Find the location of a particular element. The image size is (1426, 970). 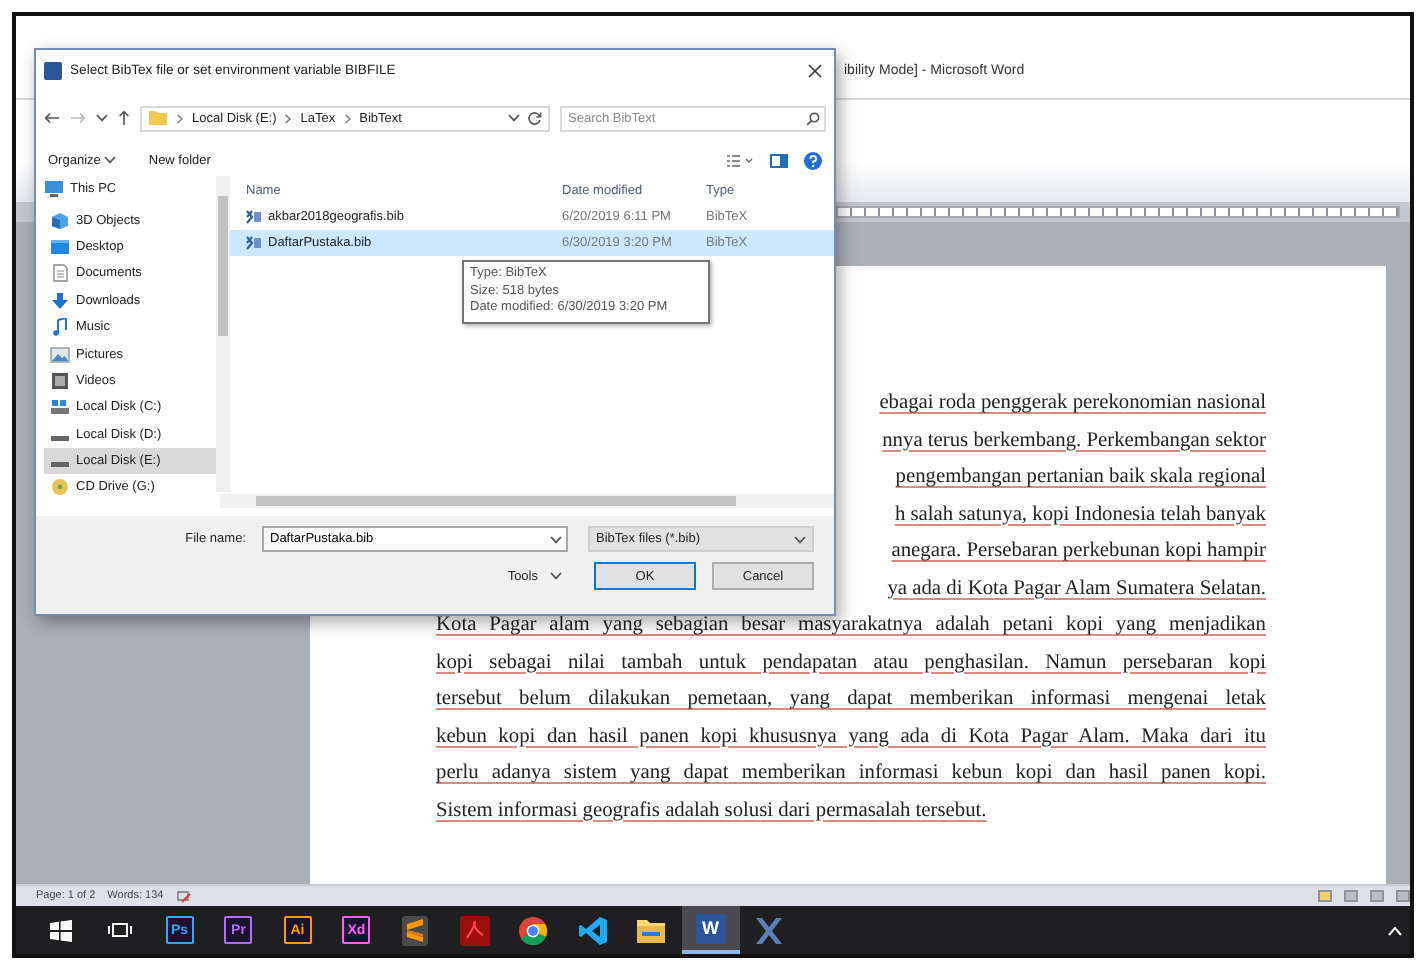

search-icon is located at coordinates (813, 118).